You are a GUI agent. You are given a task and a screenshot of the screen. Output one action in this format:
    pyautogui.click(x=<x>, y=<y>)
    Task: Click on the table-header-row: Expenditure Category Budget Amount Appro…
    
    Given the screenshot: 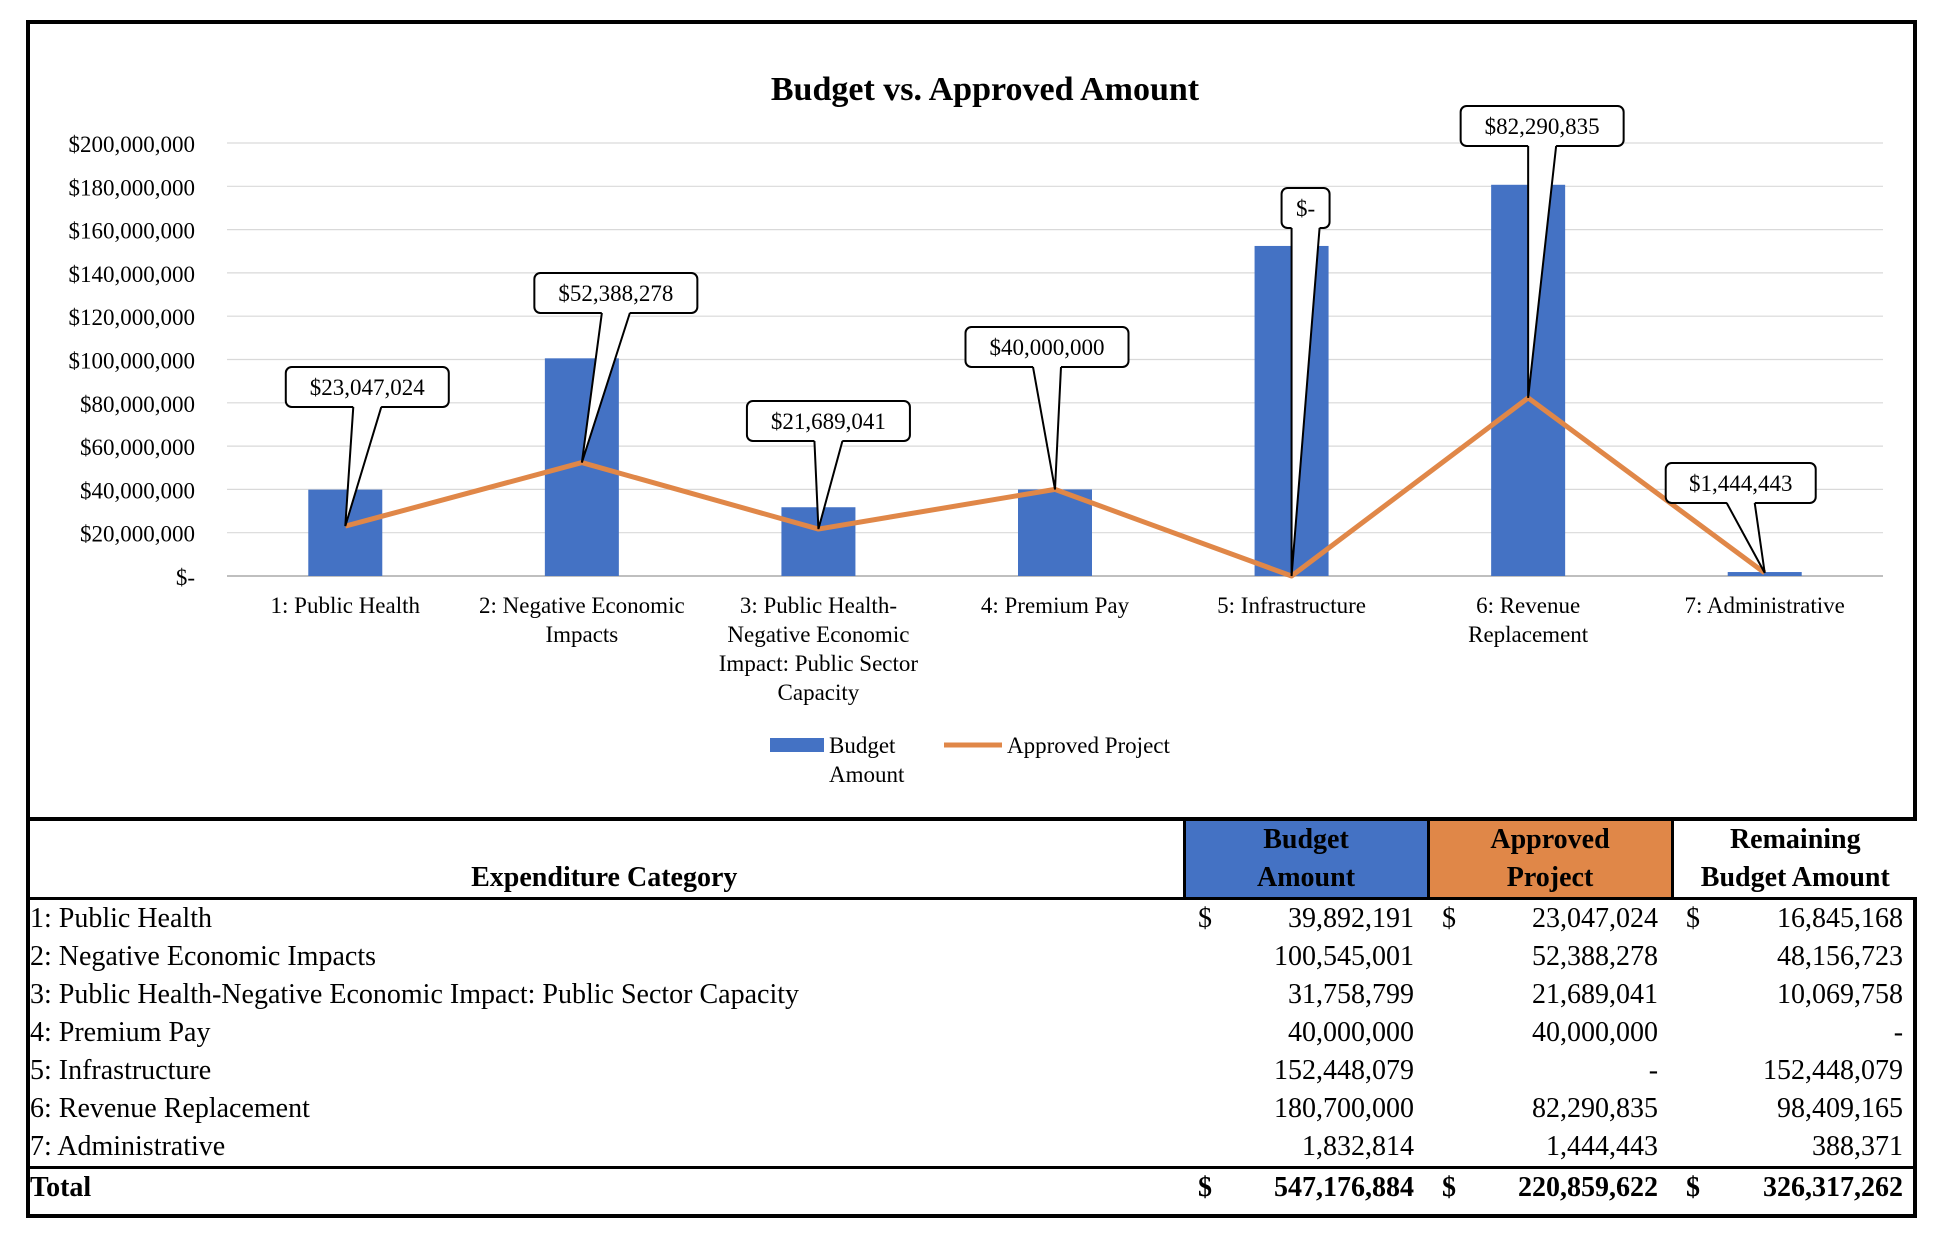 What is the action you would take?
    pyautogui.click(x=972, y=859)
    